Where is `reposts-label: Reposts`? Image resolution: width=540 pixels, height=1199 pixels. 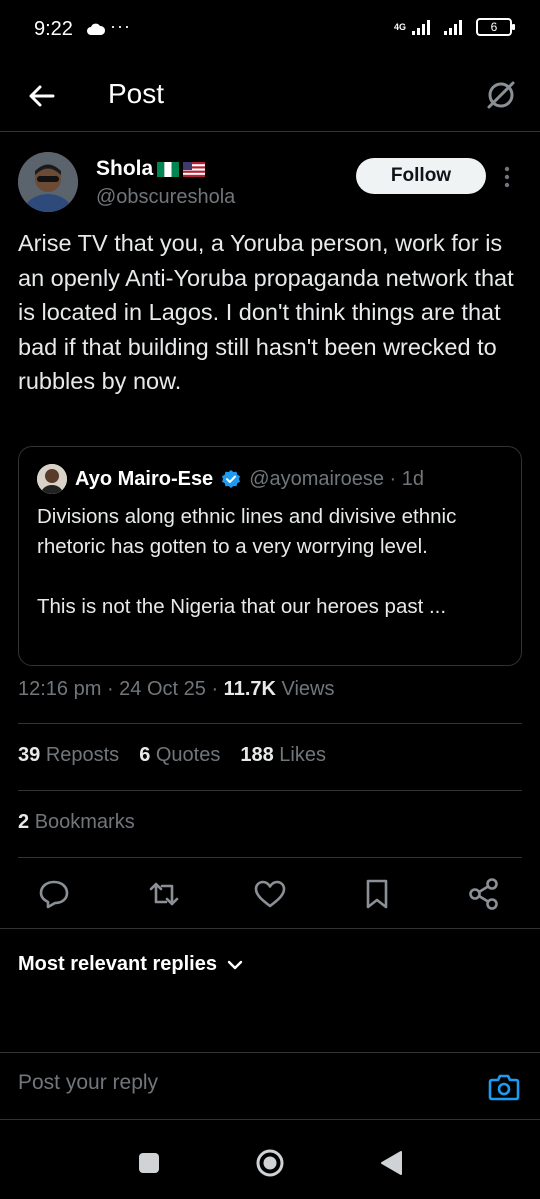
reposts-label: Reposts is located at coordinates (82, 755).